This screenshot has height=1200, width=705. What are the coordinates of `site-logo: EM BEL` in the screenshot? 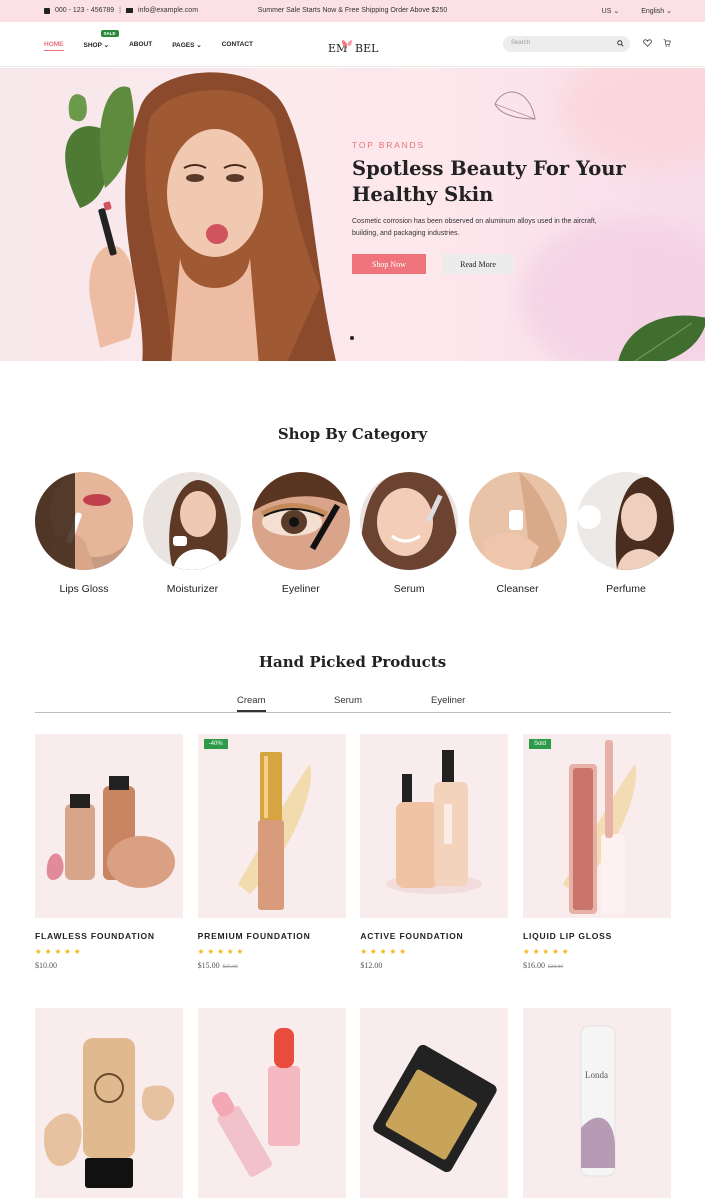 It's located at (356, 46).